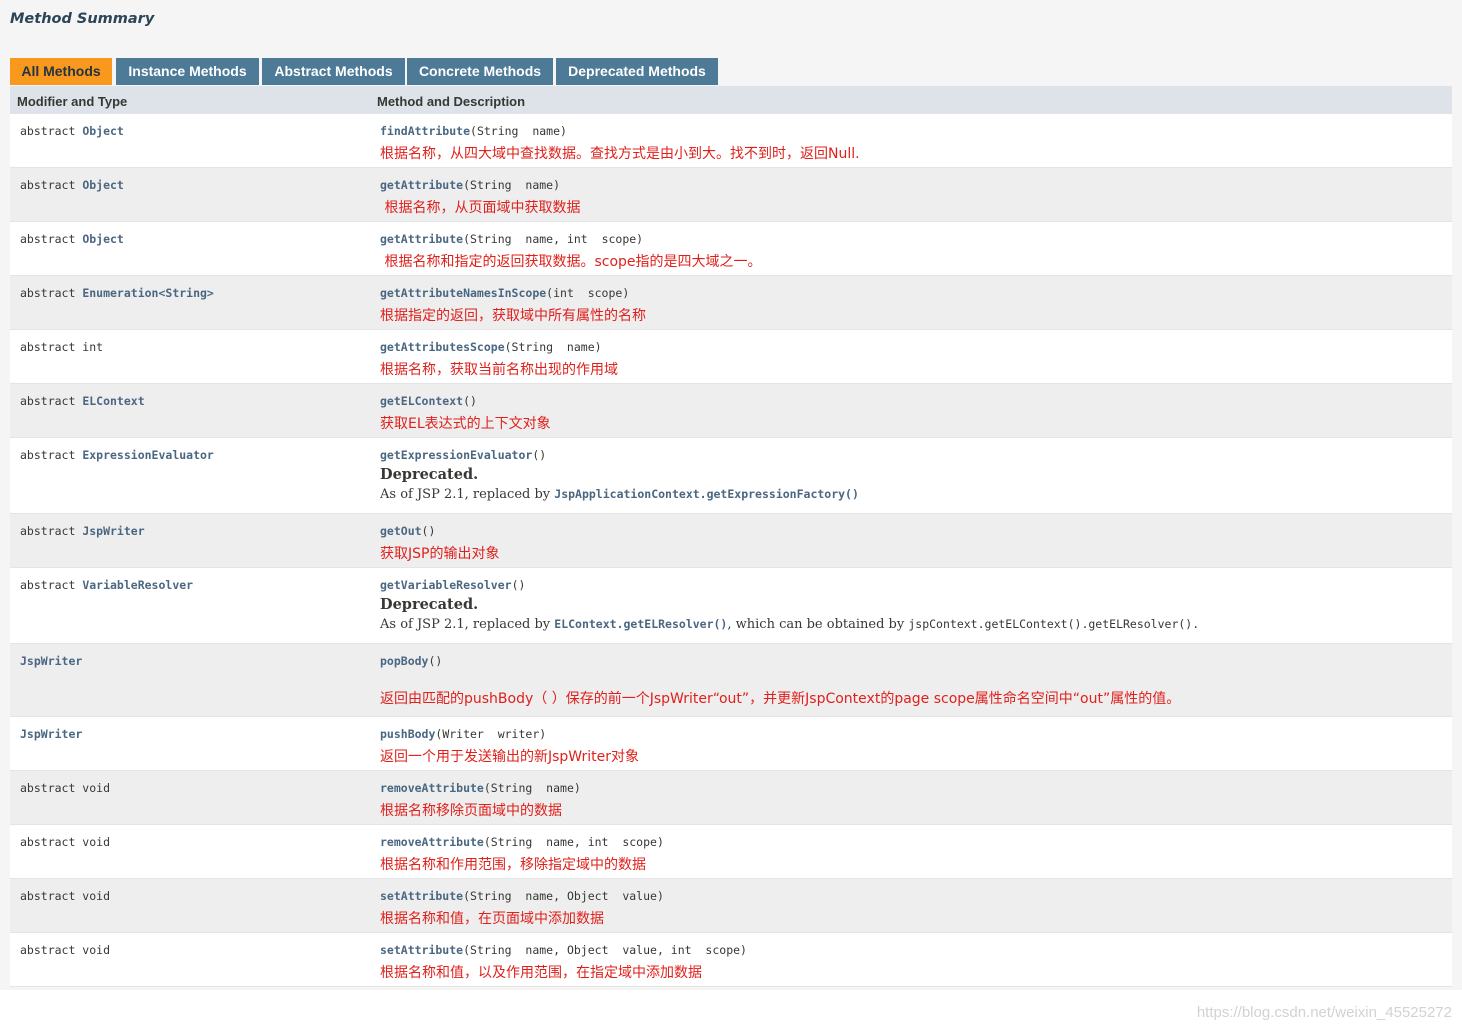 This screenshot has width=1462, height=1030. I want to click on modifier-type-cell: abstract ELContext, so click(82, 401).